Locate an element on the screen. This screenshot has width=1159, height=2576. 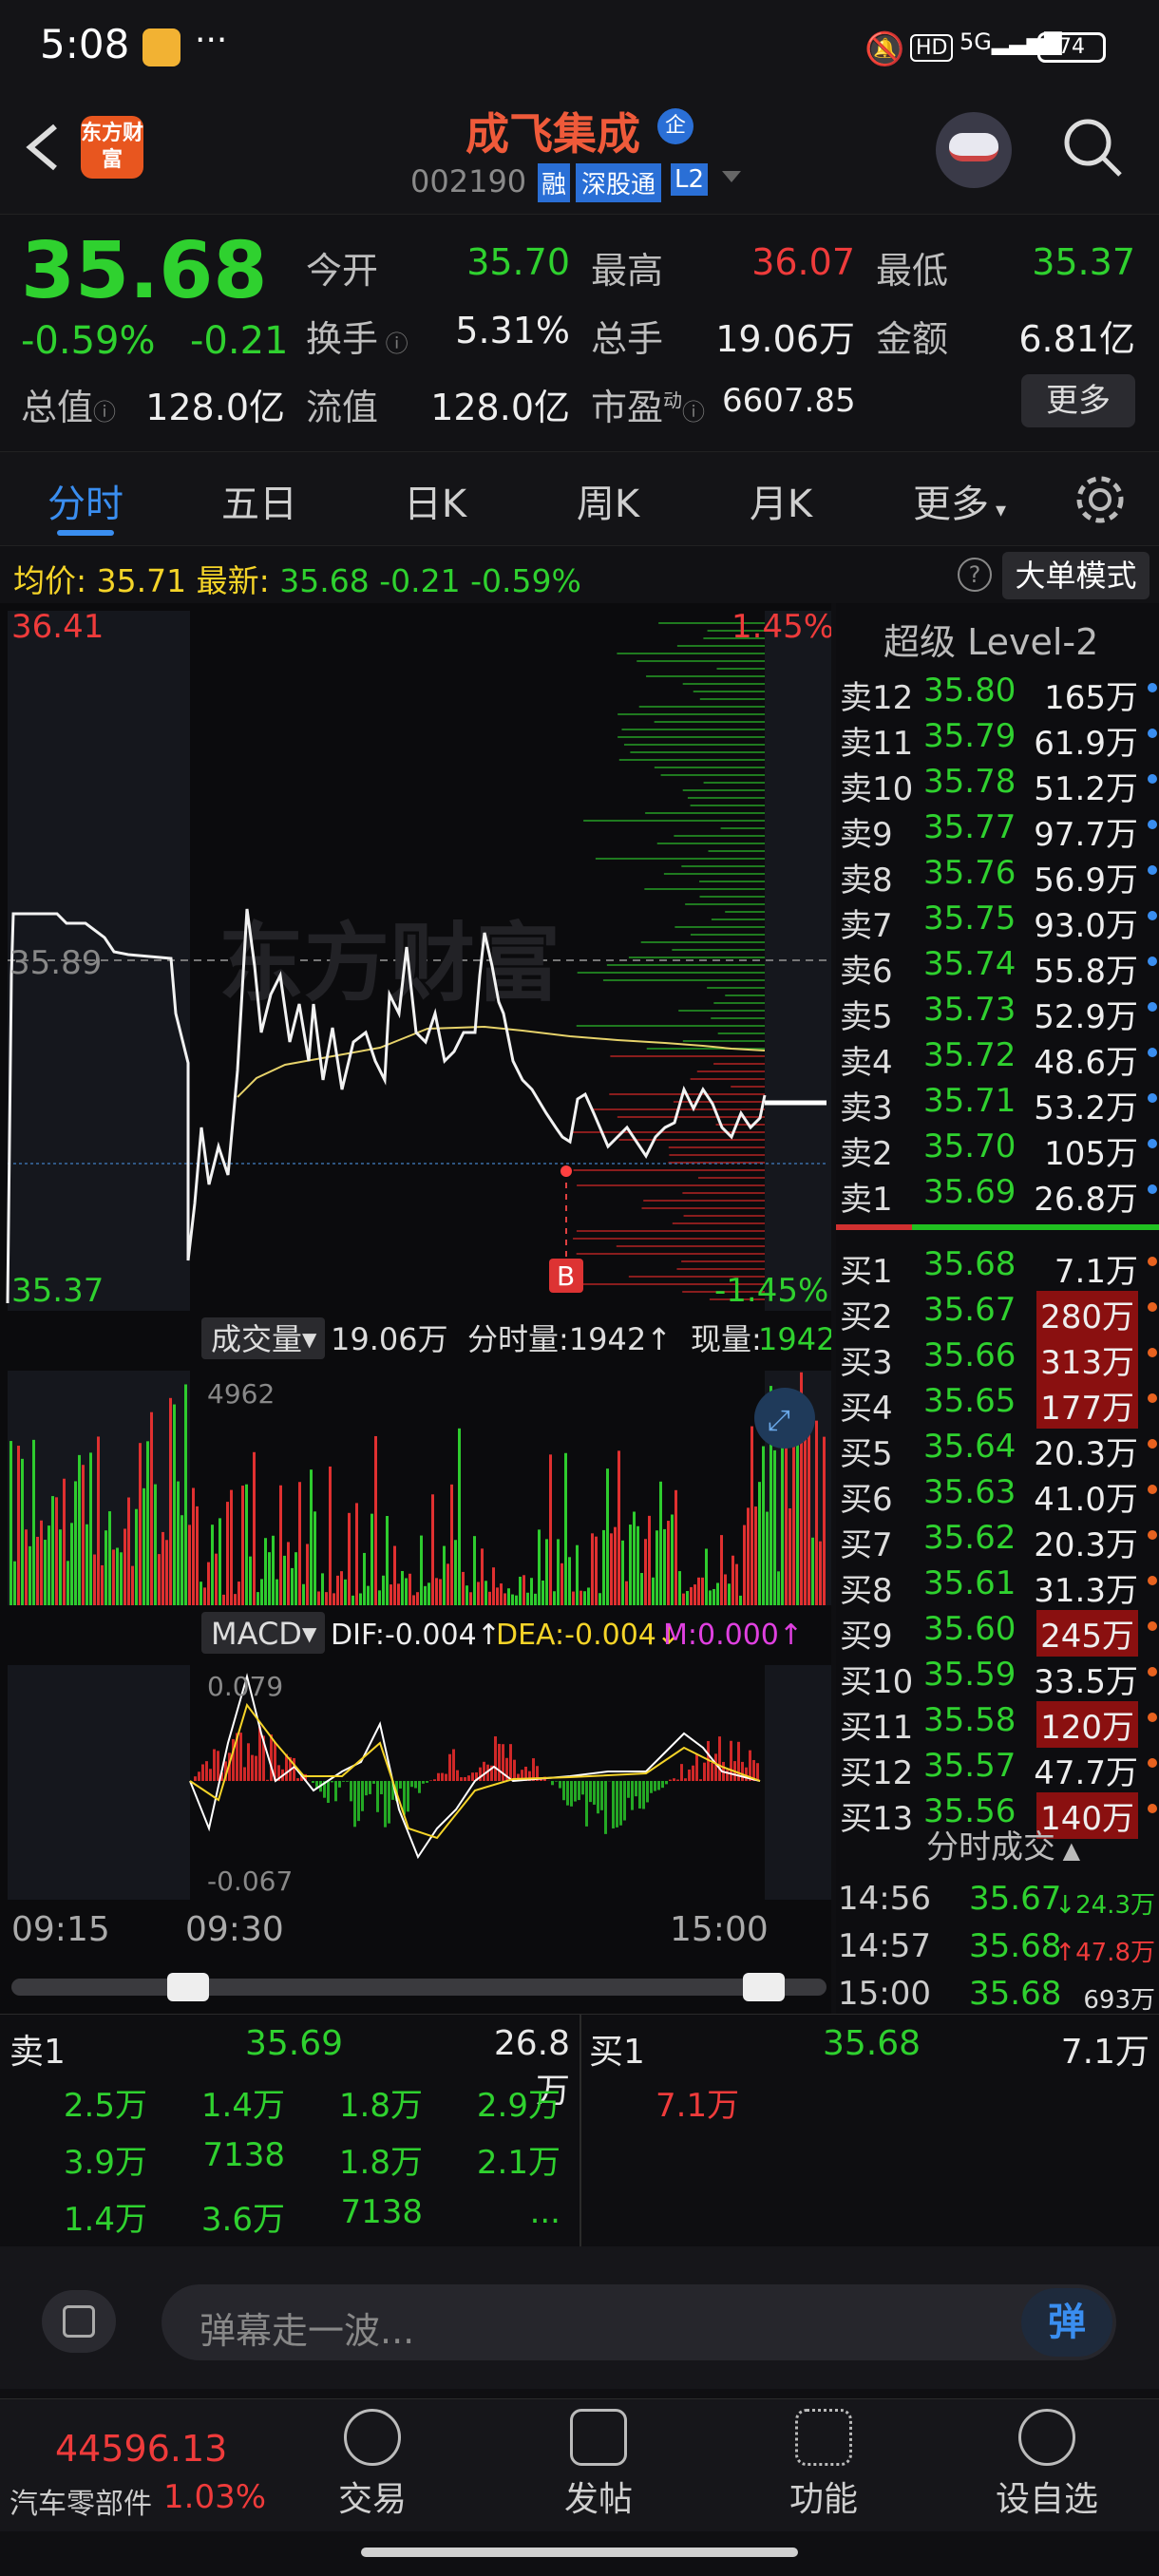
index-value: 44596.13 is located at coordinates (141, 2449).